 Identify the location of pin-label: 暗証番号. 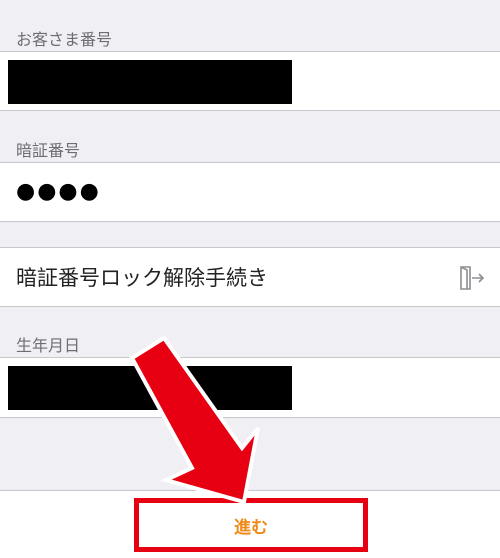
(48, 150).